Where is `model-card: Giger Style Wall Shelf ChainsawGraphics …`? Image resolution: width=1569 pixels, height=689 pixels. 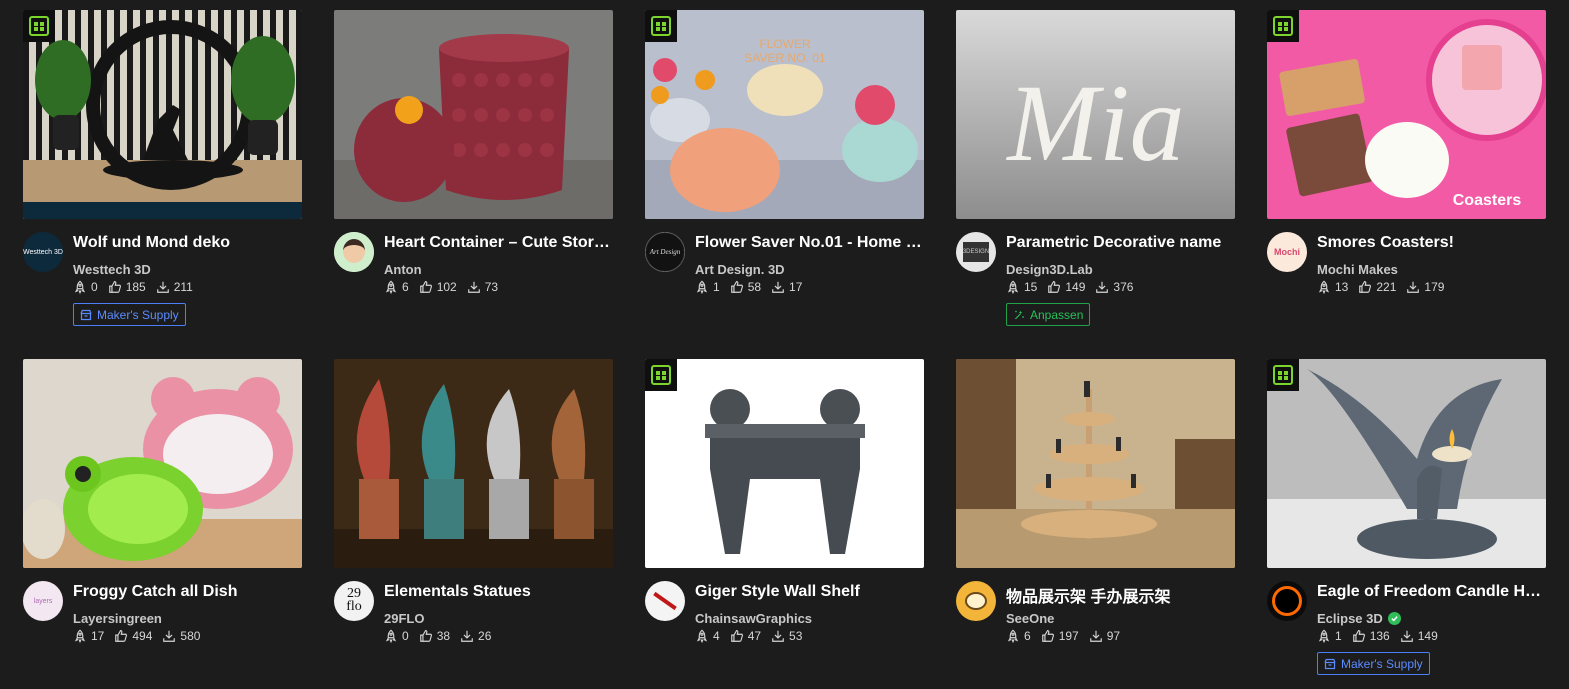 model-card: Giger Style Wall Shelf ChainsawGraphics … is located at coordinates (784, 524).